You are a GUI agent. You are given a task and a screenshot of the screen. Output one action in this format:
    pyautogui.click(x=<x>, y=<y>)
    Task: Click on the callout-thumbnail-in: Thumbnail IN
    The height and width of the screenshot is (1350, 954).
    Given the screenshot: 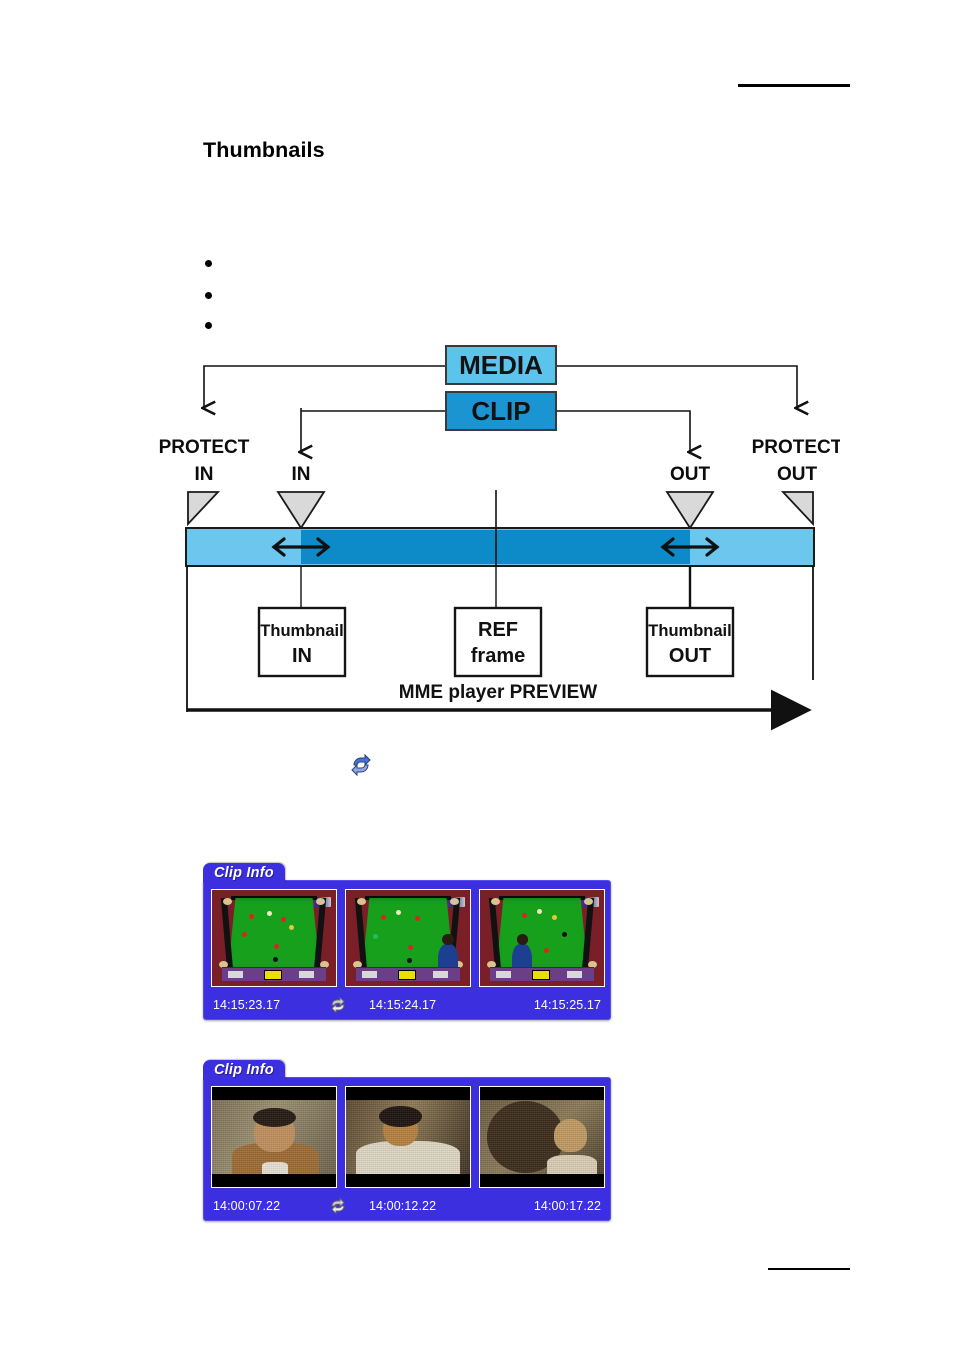 What is the action you would take?
    pyautogui.click(x=302, y=642)
    